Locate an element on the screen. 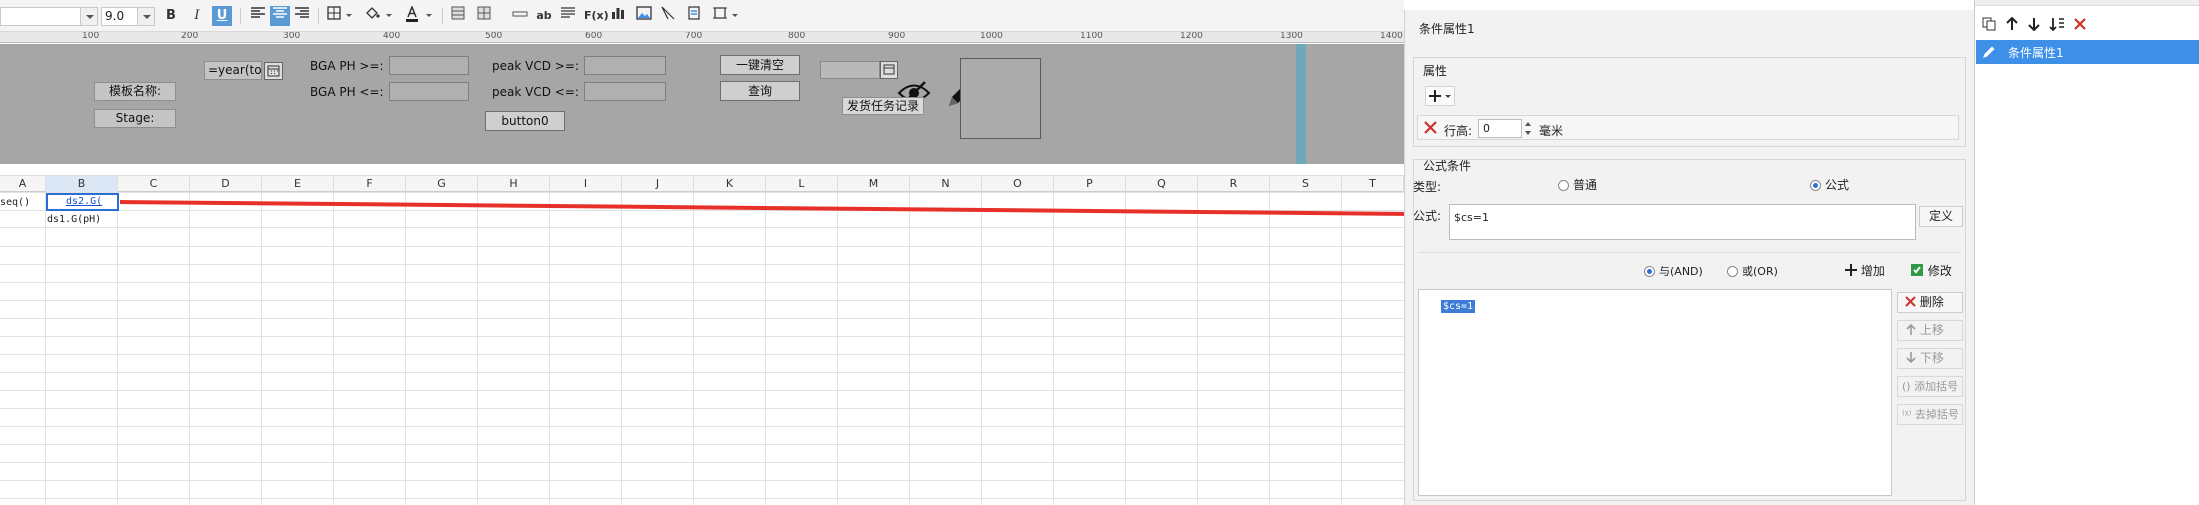 This screenshot has width=2199, height=505. bga-ph-max-label: BGA PH <=: is located at coordinates (347, 92).